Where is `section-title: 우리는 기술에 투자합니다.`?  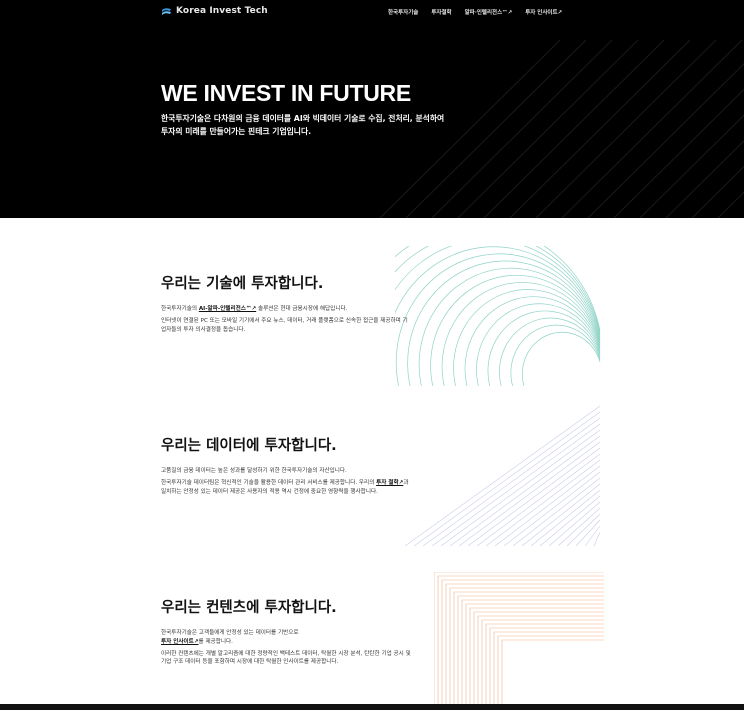
section-title: 우리는 기술에 투자합니다. is located at coordinates (242, 284).